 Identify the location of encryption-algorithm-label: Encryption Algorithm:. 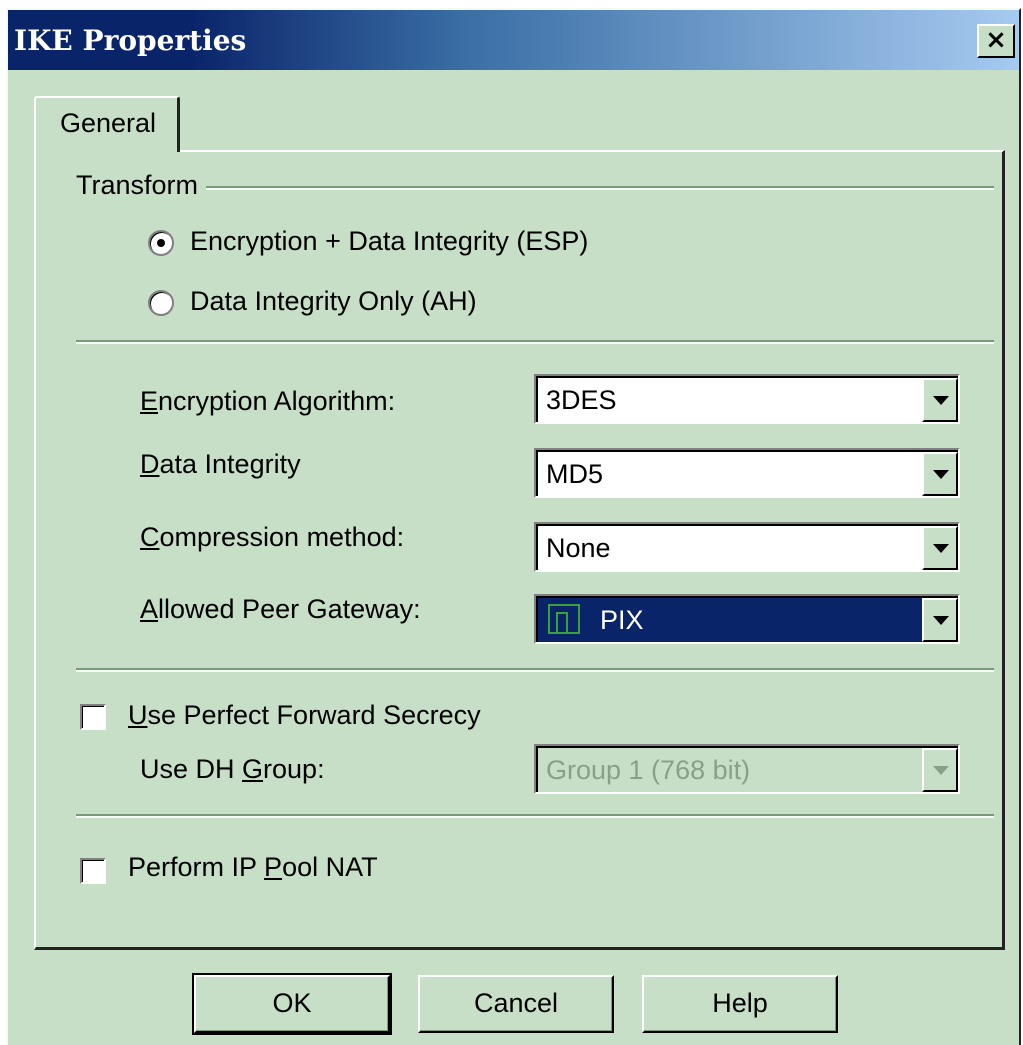
(268, 401).